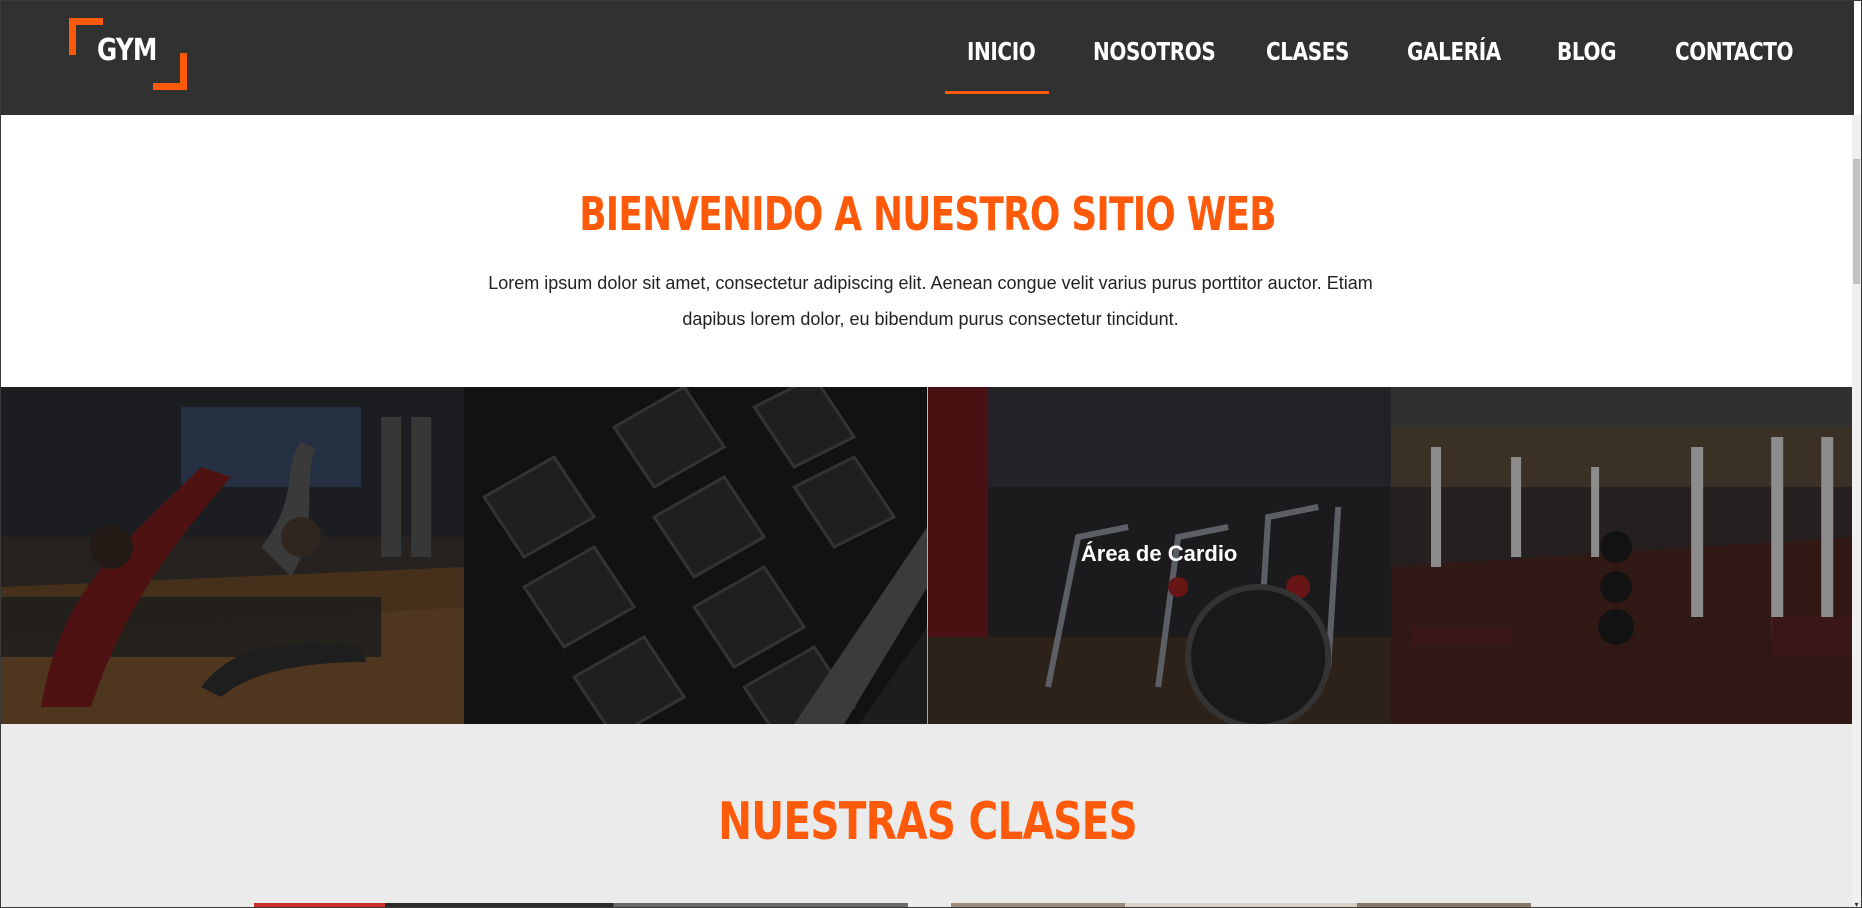 This screenshot has height=908, width=1862. I want to click on scrollbar-thumb, so click(1856, 221).